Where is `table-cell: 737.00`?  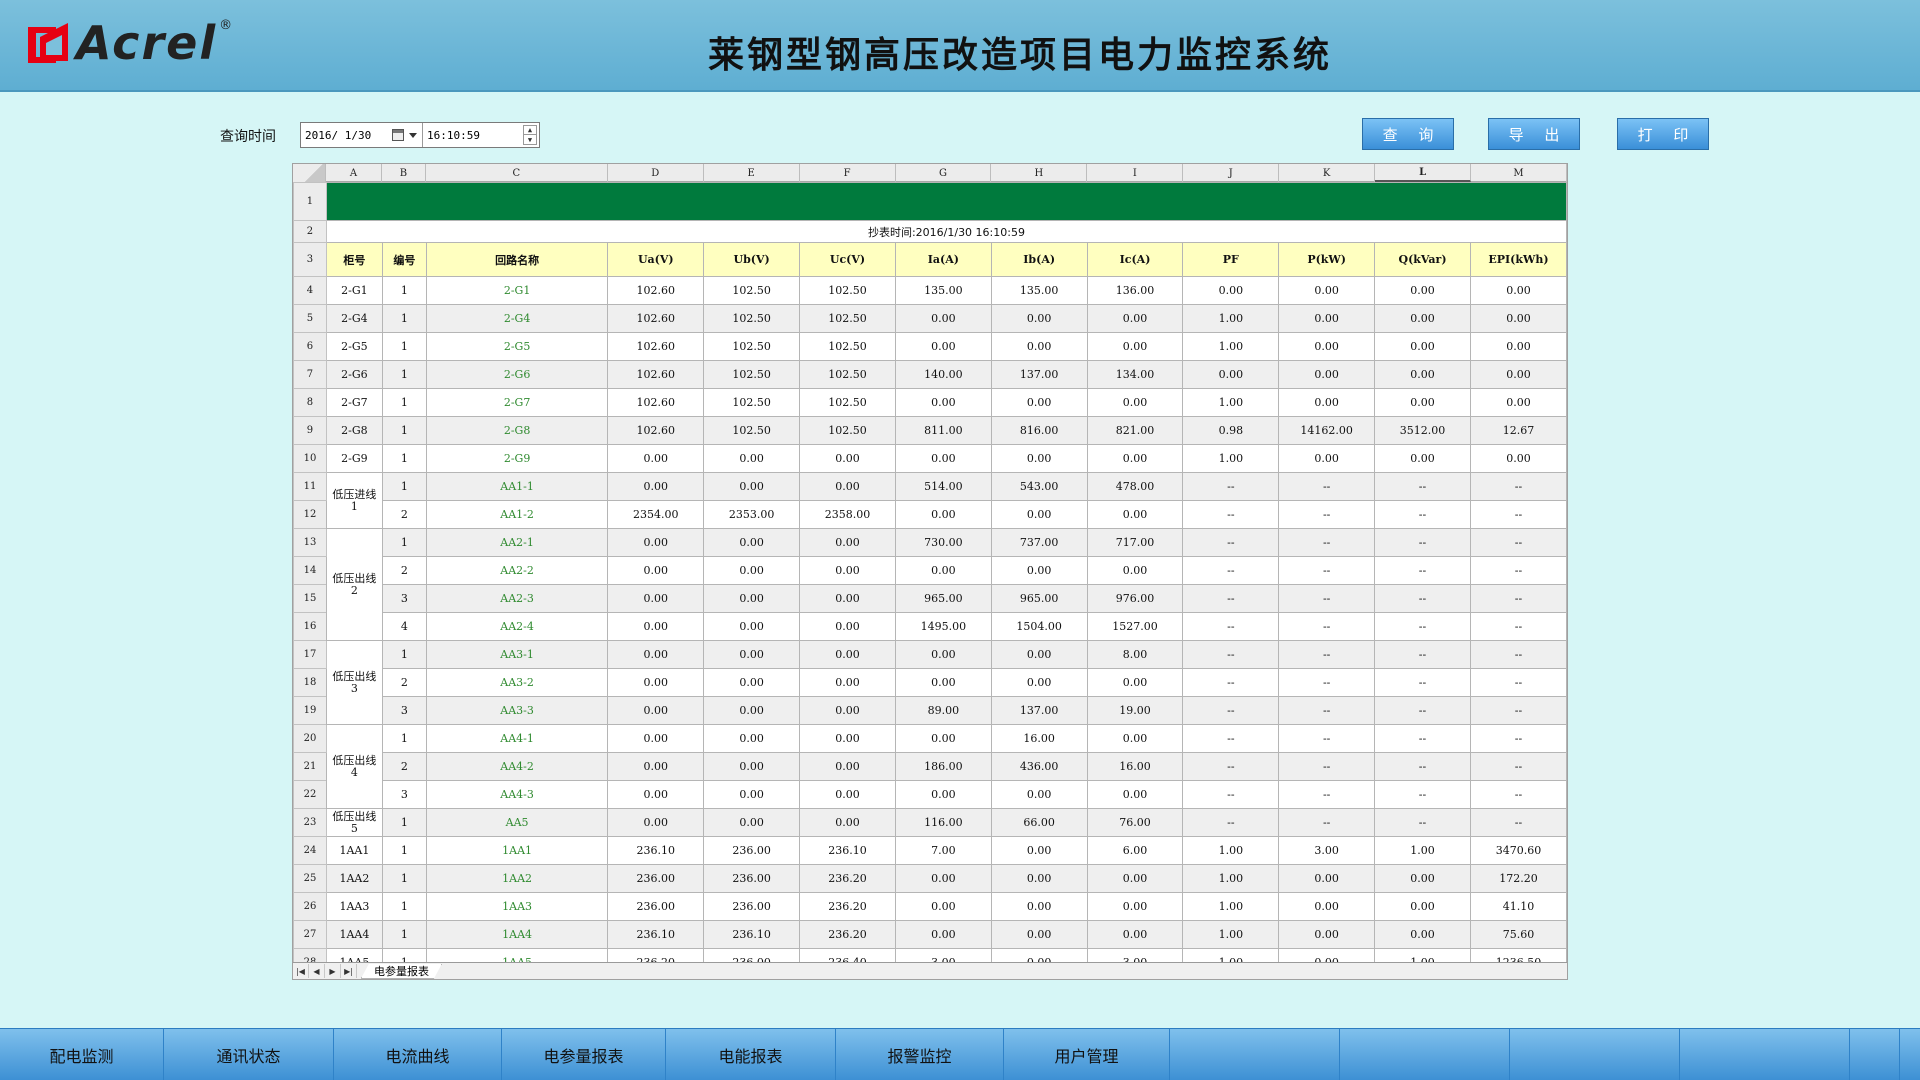
table-cell: 737.00 is located at coordinates (1039, 542).